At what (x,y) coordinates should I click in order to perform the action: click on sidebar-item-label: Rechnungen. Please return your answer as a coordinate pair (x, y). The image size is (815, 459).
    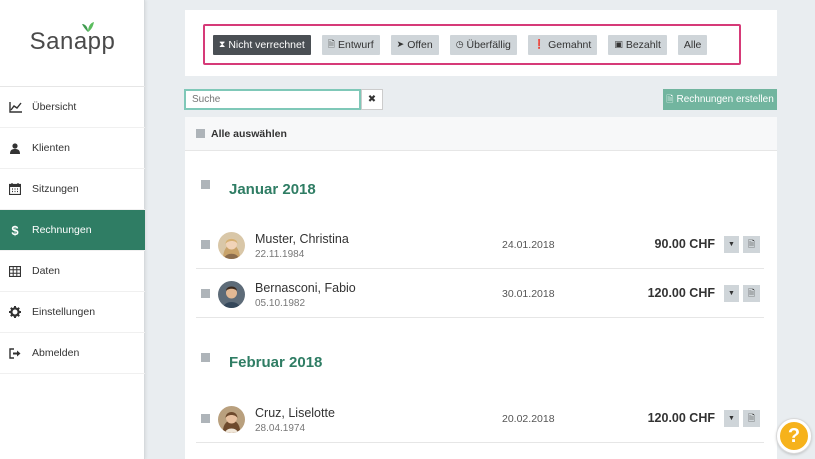
    Looking at the image, I should click on (62, 230).